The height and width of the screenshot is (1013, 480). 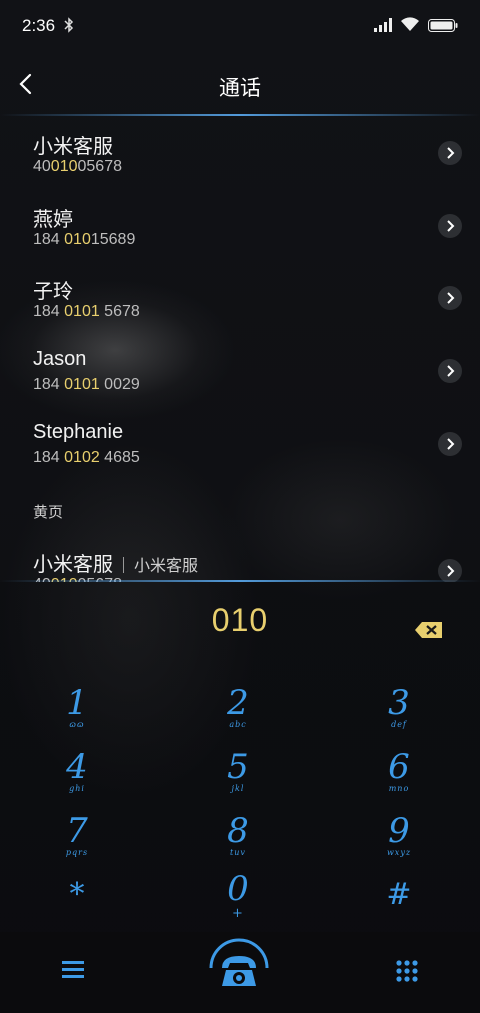 What do you see at coordinates (240, 152) in the screenshot?
I see `contact-item: 小米客服 4001005678` at bounding box center [240, 152].